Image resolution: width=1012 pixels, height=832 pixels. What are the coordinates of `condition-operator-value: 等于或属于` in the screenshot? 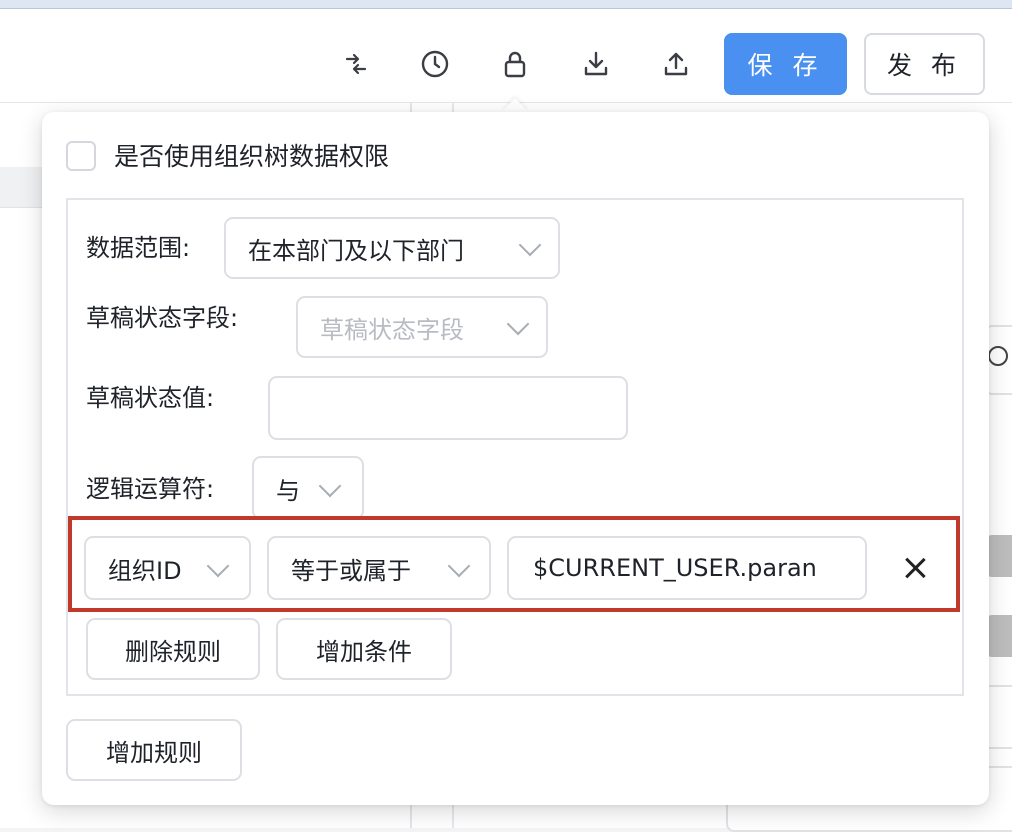 It's located at (351, 570).